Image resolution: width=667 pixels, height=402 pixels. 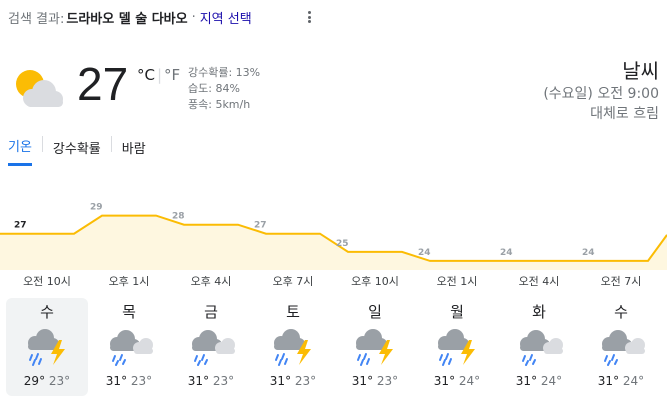 I want to click on unit-toggle: °C | °F, so click(x=158, y=75).